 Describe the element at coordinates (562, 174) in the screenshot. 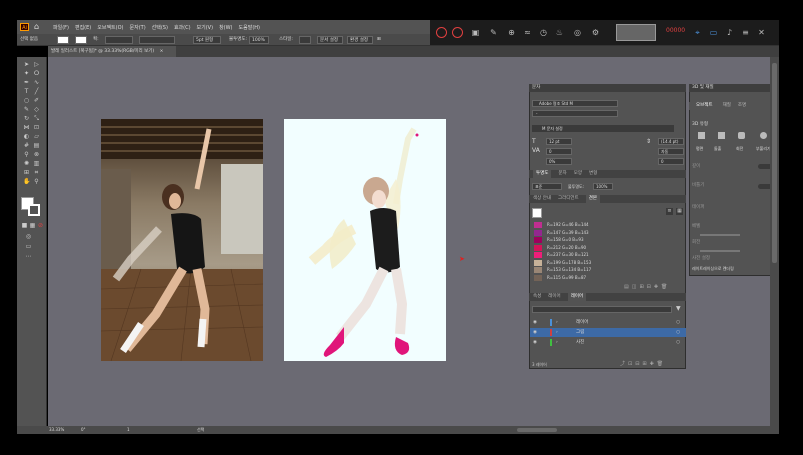

I see `tab-type: 문자` at that location.